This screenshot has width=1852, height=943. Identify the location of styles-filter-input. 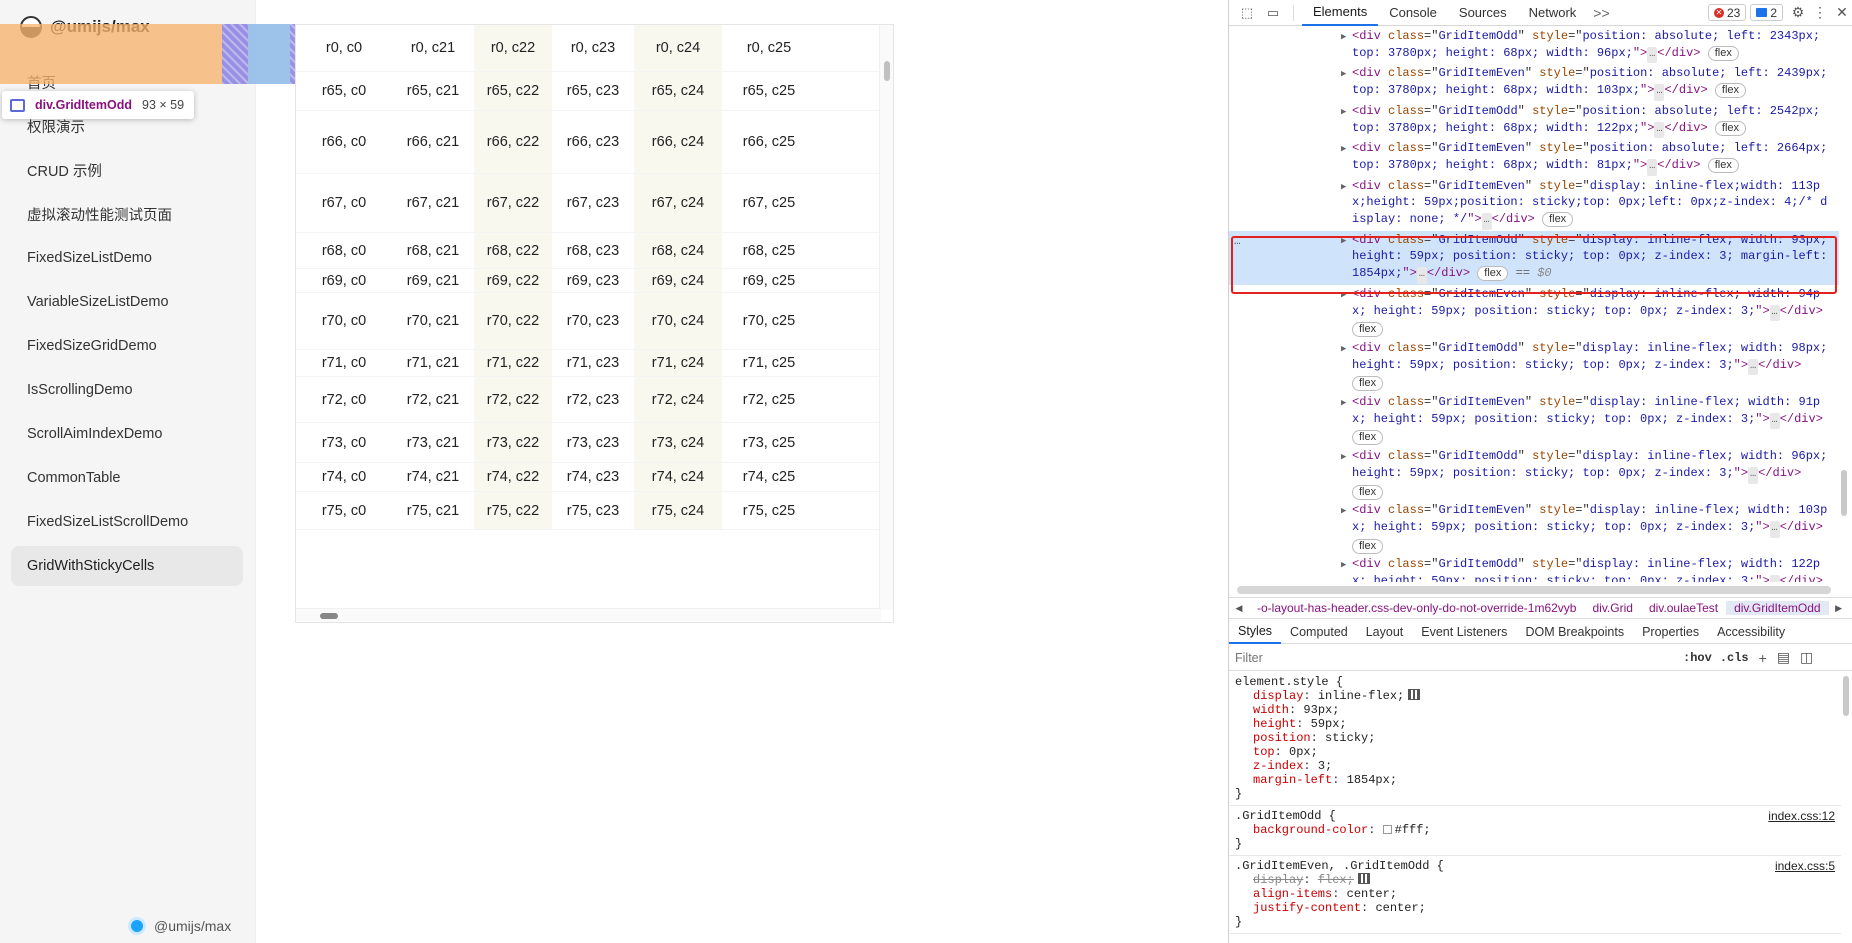
(1455, 657).